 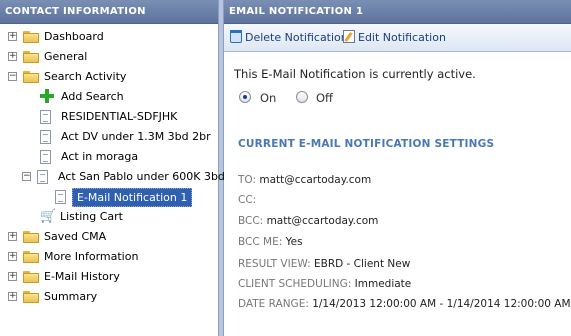 I want to click on tree-item-general: + General, so click(x=109, y=57).